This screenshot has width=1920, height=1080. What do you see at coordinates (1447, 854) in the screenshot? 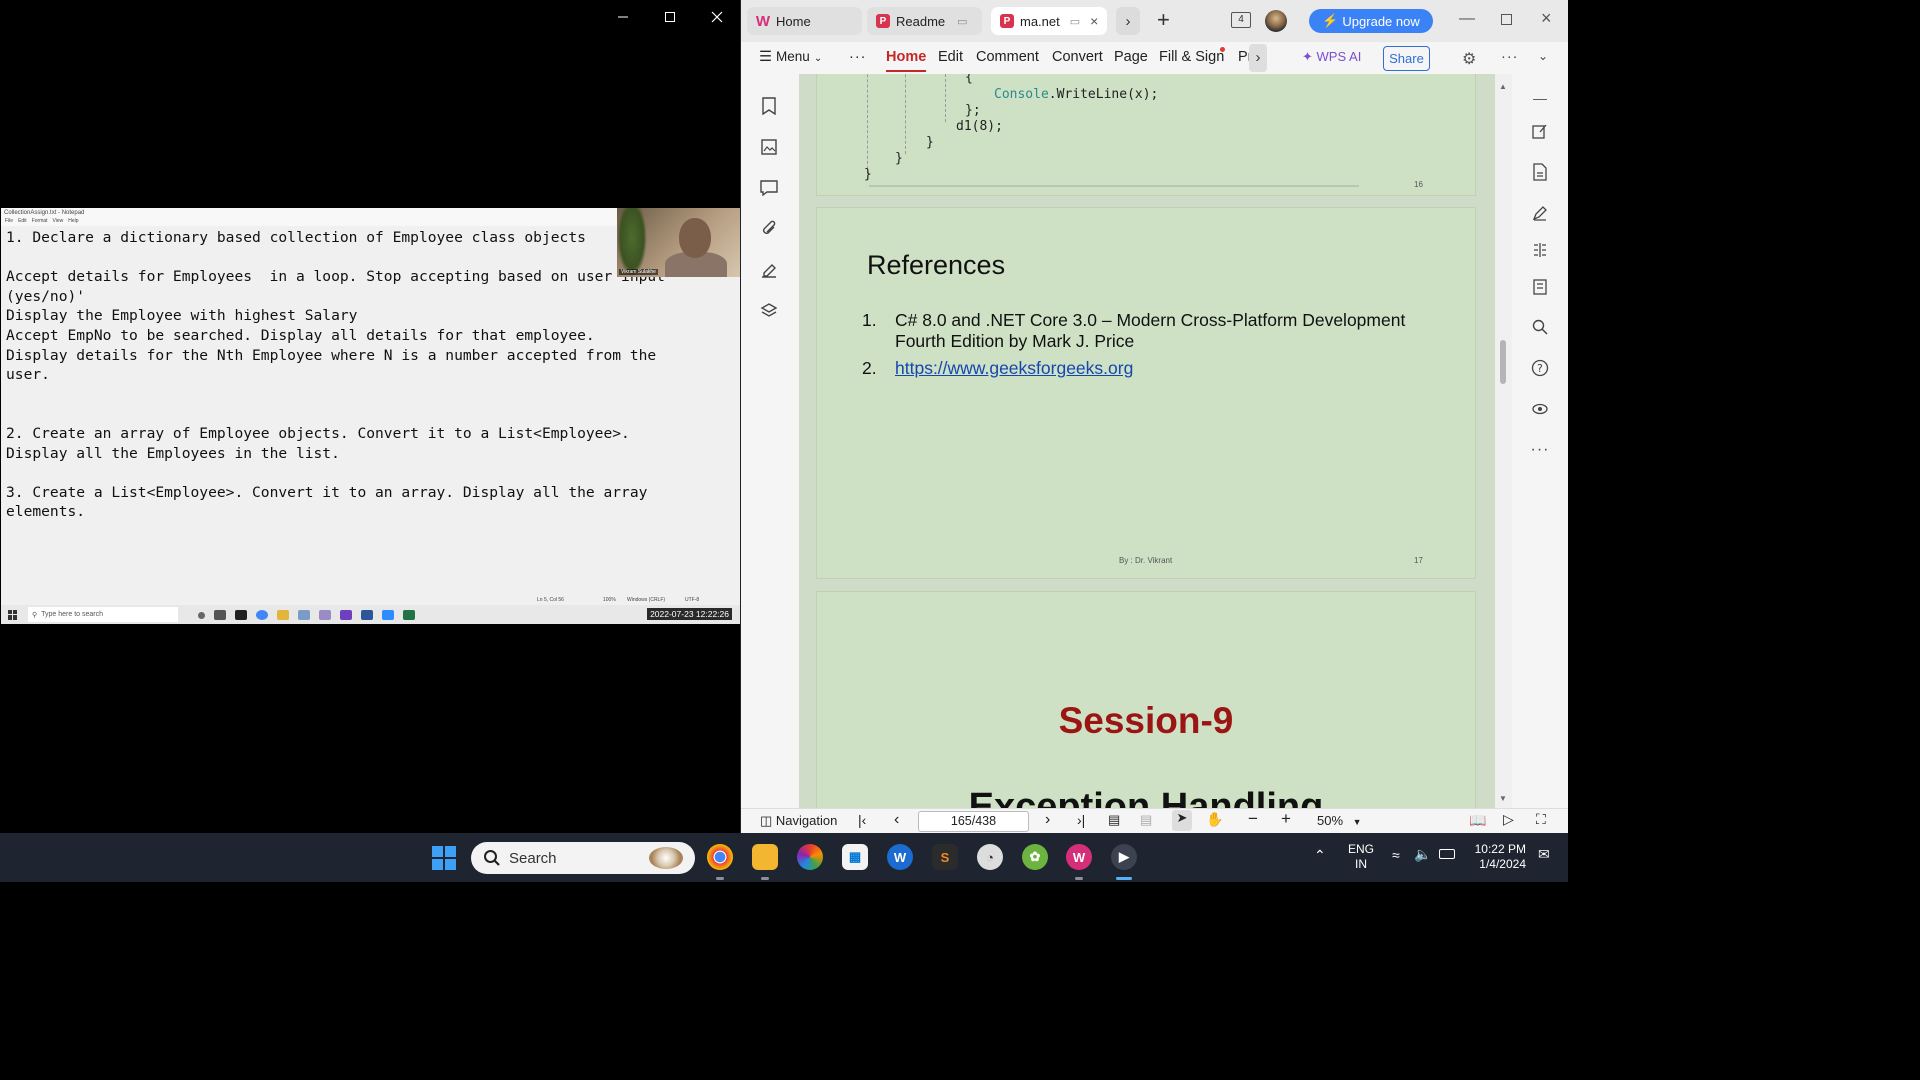
I see `battery-icon` at bounding box center [1447, 854].